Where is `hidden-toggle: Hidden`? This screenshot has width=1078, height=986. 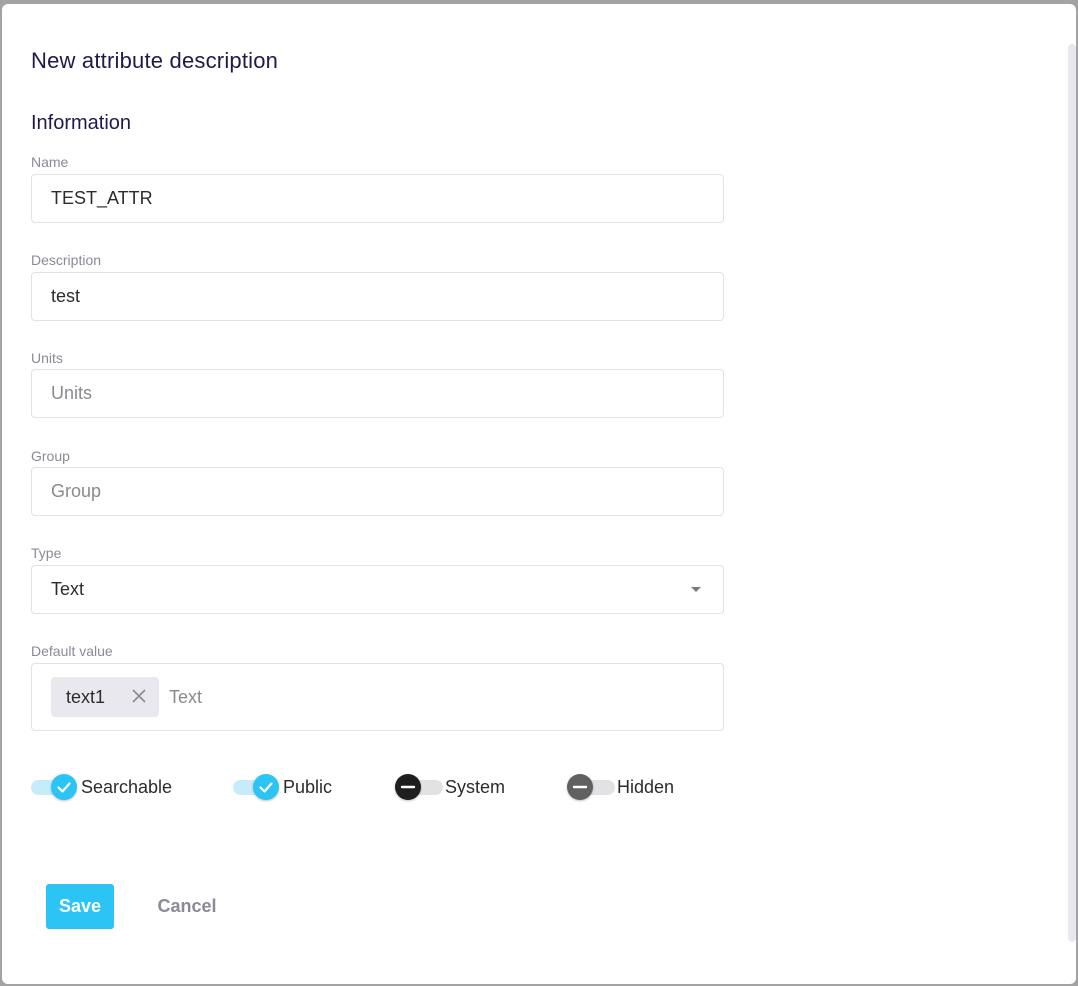
hidden-toggle: Hidden is located at coordinates (627, 787).